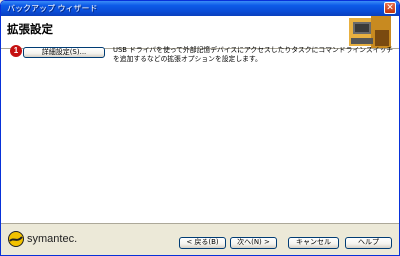 This screenshot has height=256, width=400. I want to click on step-badge: 1, so click(16, 51).